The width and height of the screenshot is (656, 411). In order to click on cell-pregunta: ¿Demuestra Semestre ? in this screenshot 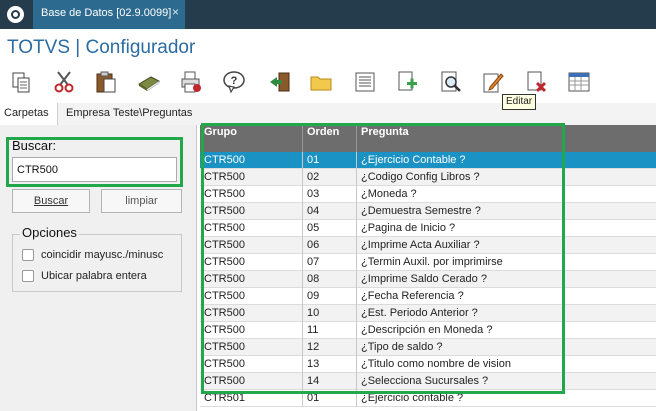, I will do `click(421, 211)`.